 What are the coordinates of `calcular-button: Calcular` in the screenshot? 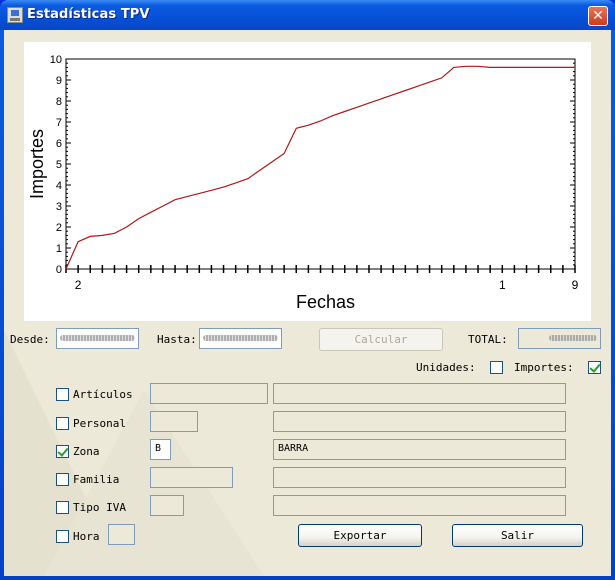 It's located at (381, 339).